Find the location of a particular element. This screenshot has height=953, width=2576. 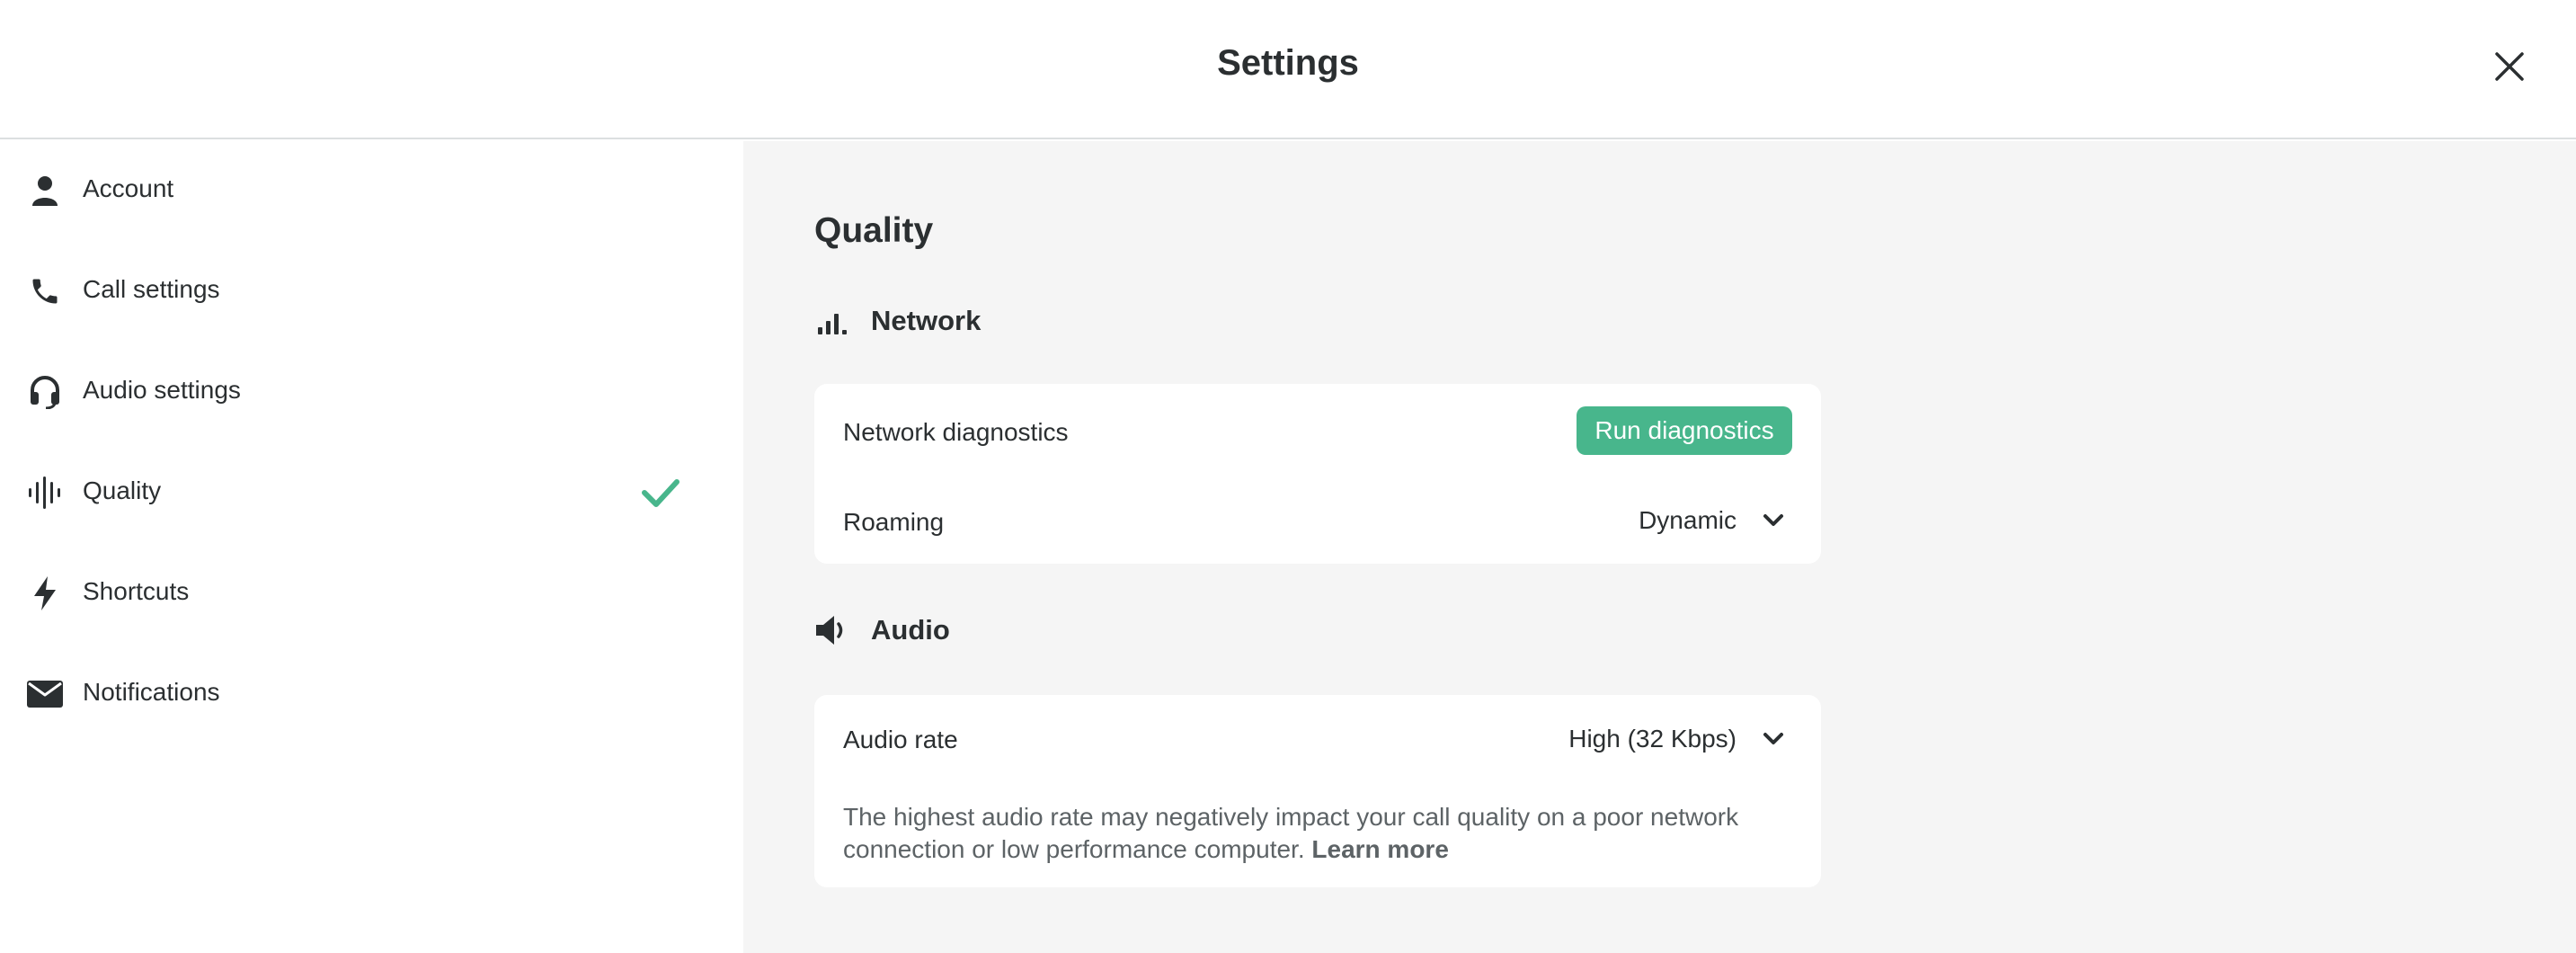

sidebar-item-label: Notifications is located at coordinates (151, 692).